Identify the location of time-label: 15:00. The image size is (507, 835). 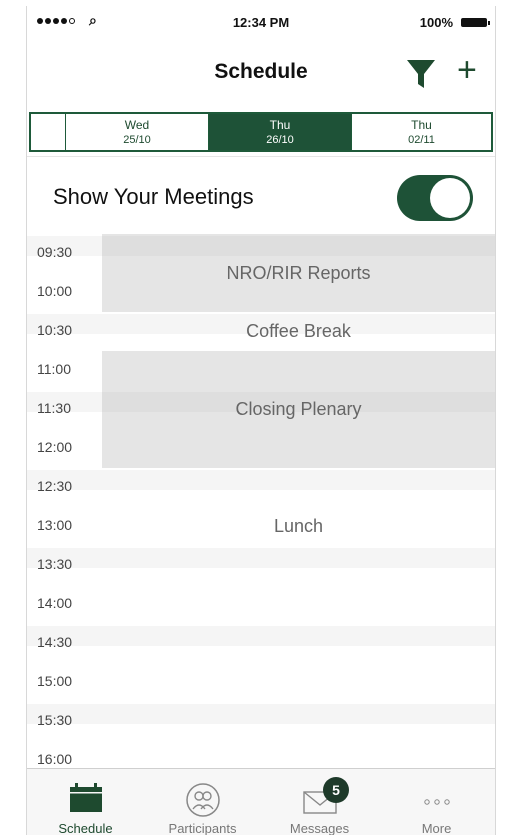
(55, 681).